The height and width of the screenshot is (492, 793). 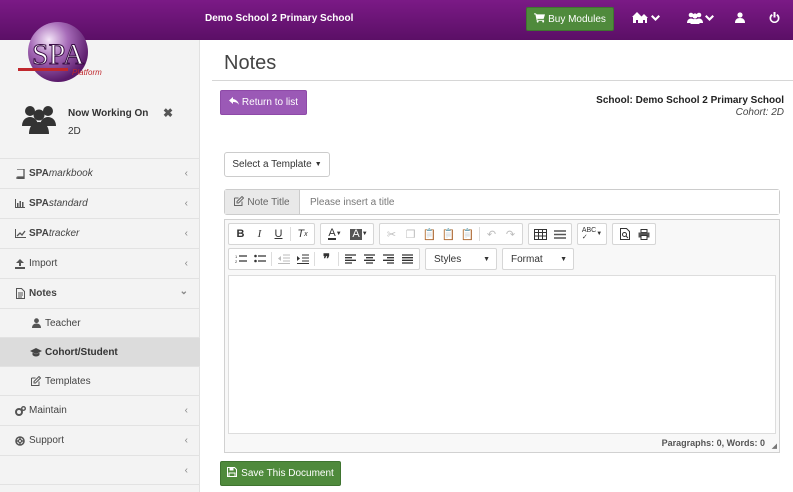 What do you see at coordinates (168, 113) in the screenshot?
I see `close-icon: ✖` at bounding box center [168, 113].